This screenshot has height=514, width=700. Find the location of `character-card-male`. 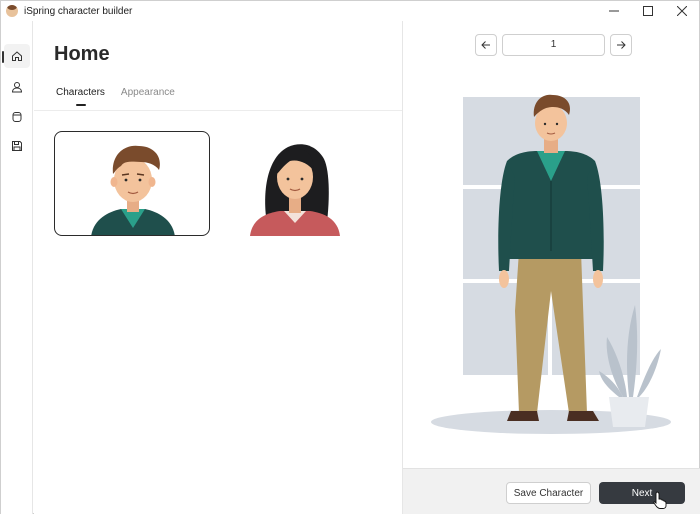

character-card-male is located at coordinates (132, 183).